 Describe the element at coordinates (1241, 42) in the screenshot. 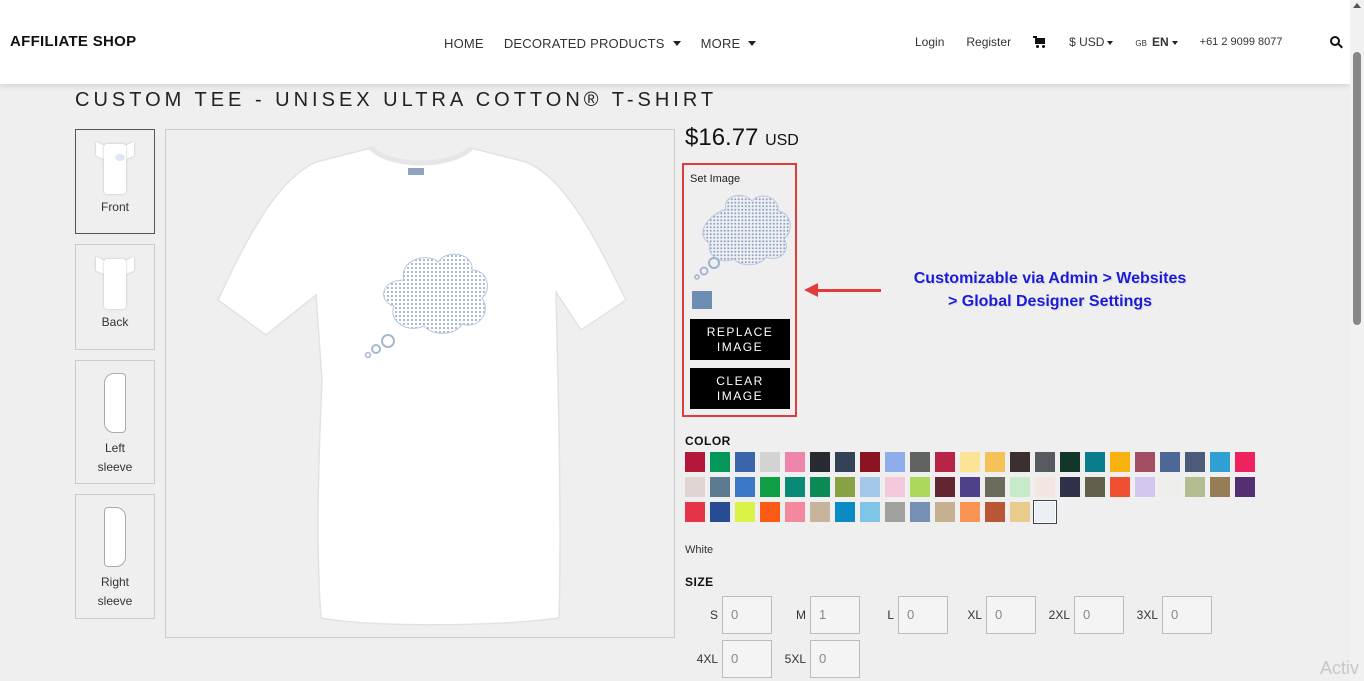

I see `phone-number: +61 2 9099 8077` at that location.